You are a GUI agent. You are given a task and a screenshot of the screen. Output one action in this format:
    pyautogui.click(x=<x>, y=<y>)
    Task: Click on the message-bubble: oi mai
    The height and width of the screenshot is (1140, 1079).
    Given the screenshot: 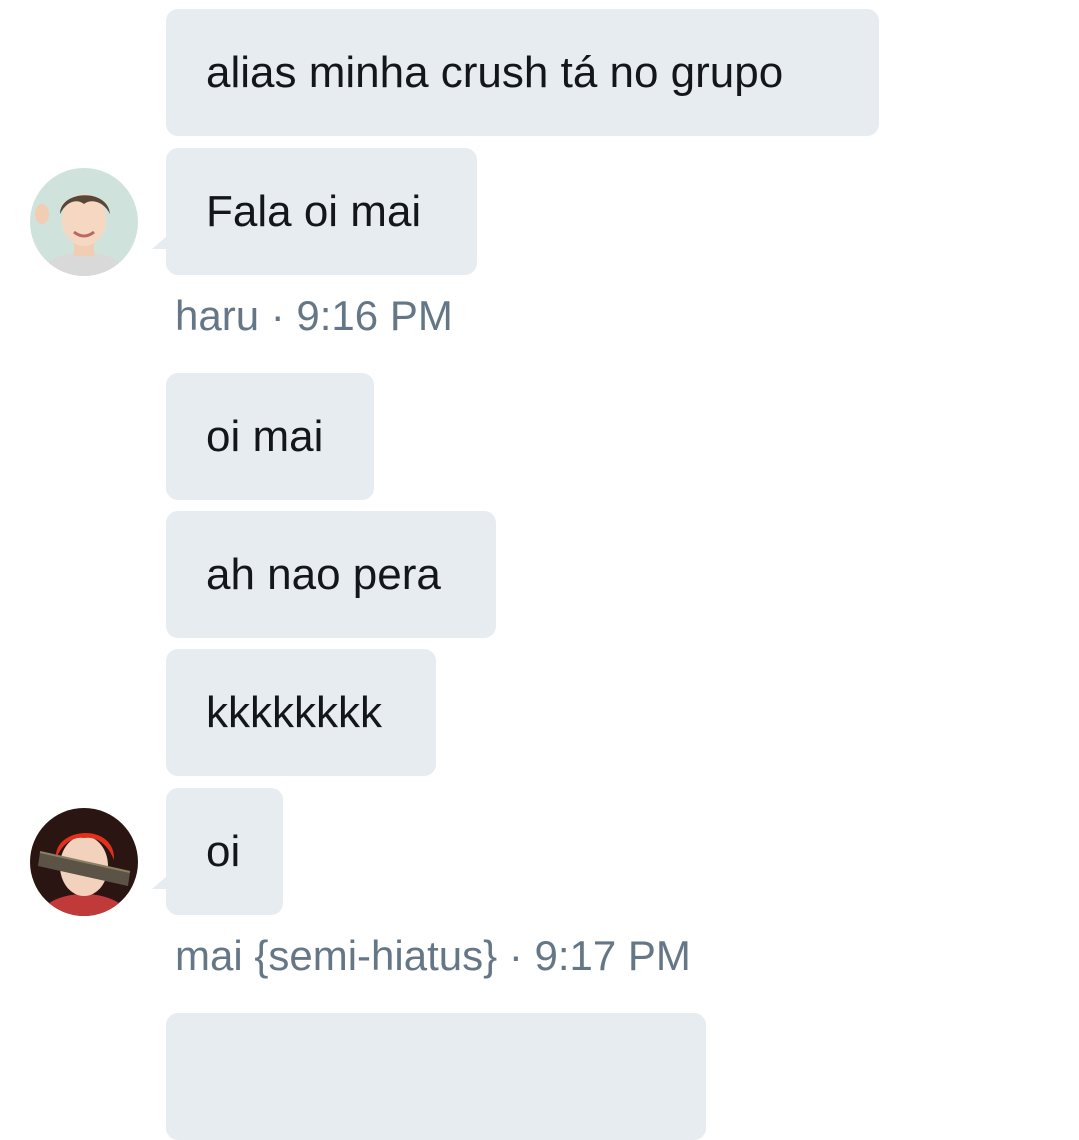 What is the action you would take?
    pyautogui.click(x=270, y=436)
    